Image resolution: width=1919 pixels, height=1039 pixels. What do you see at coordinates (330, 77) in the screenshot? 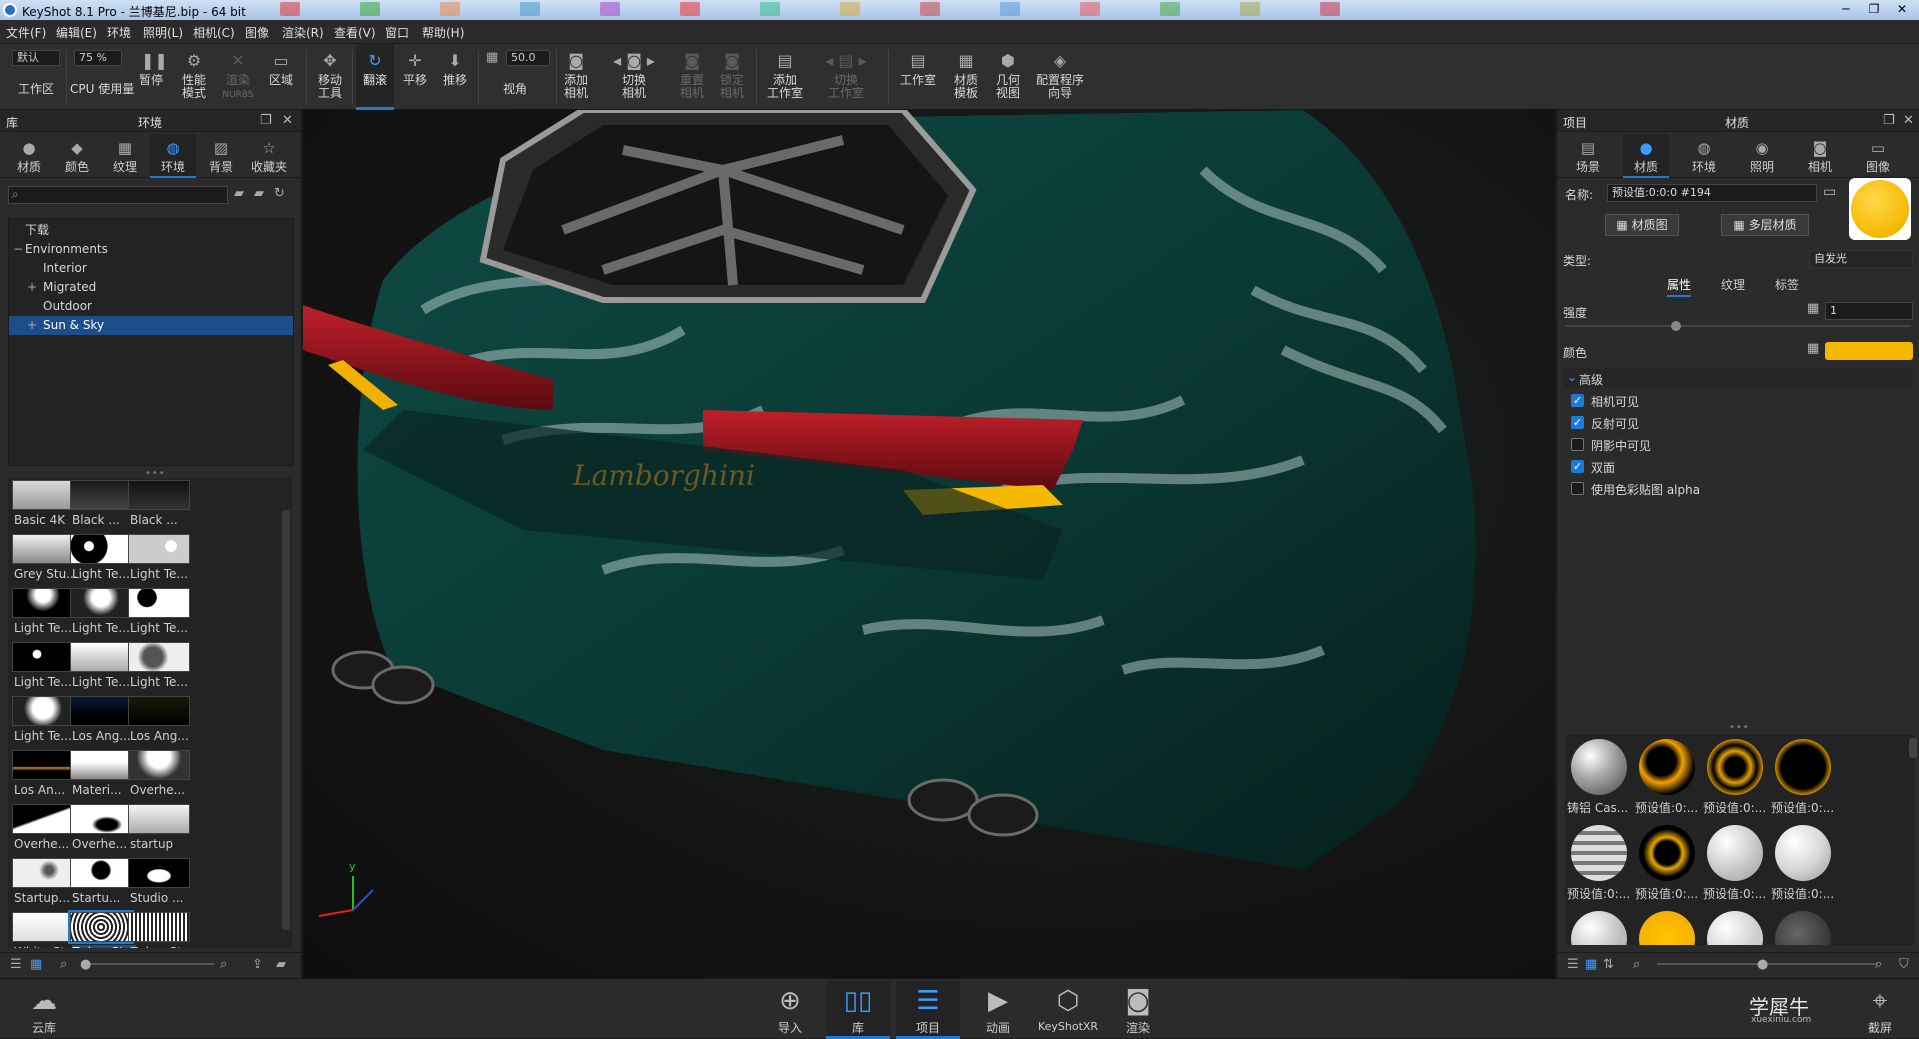
I see `move-tool-button: ✥ 移动 工具` at bounding box center [330, 77].